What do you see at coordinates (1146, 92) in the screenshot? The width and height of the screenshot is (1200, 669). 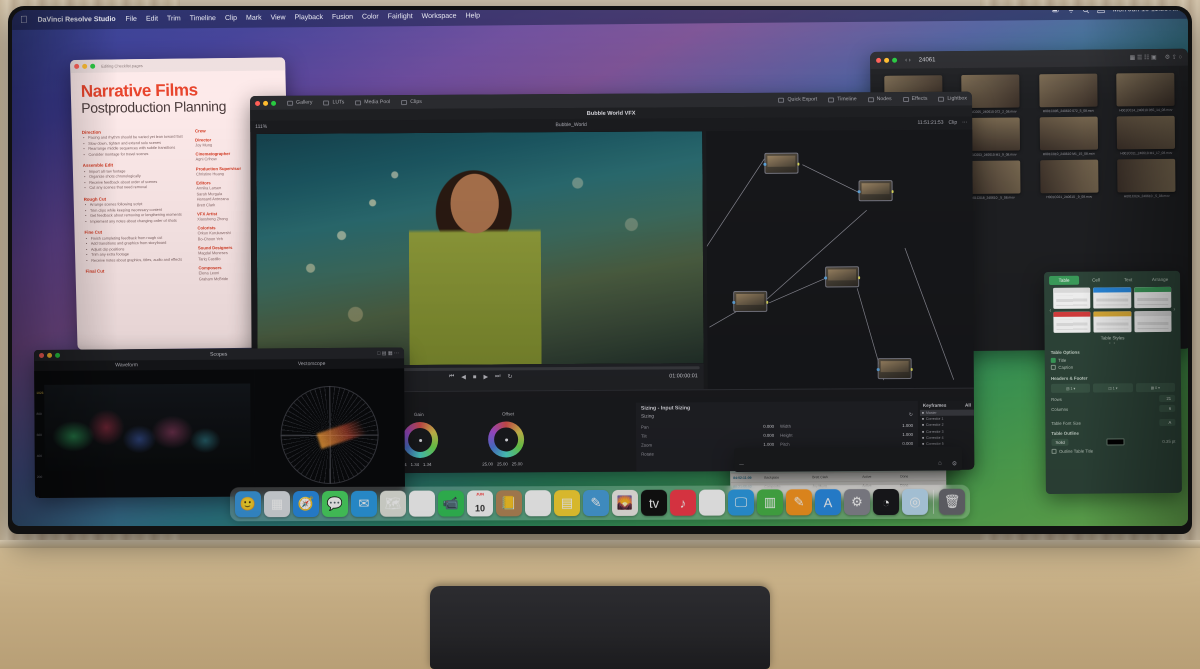 I see `finder-file-item: H001C014_240610 055_14_08.mov` at bounding box center [1146, 92].